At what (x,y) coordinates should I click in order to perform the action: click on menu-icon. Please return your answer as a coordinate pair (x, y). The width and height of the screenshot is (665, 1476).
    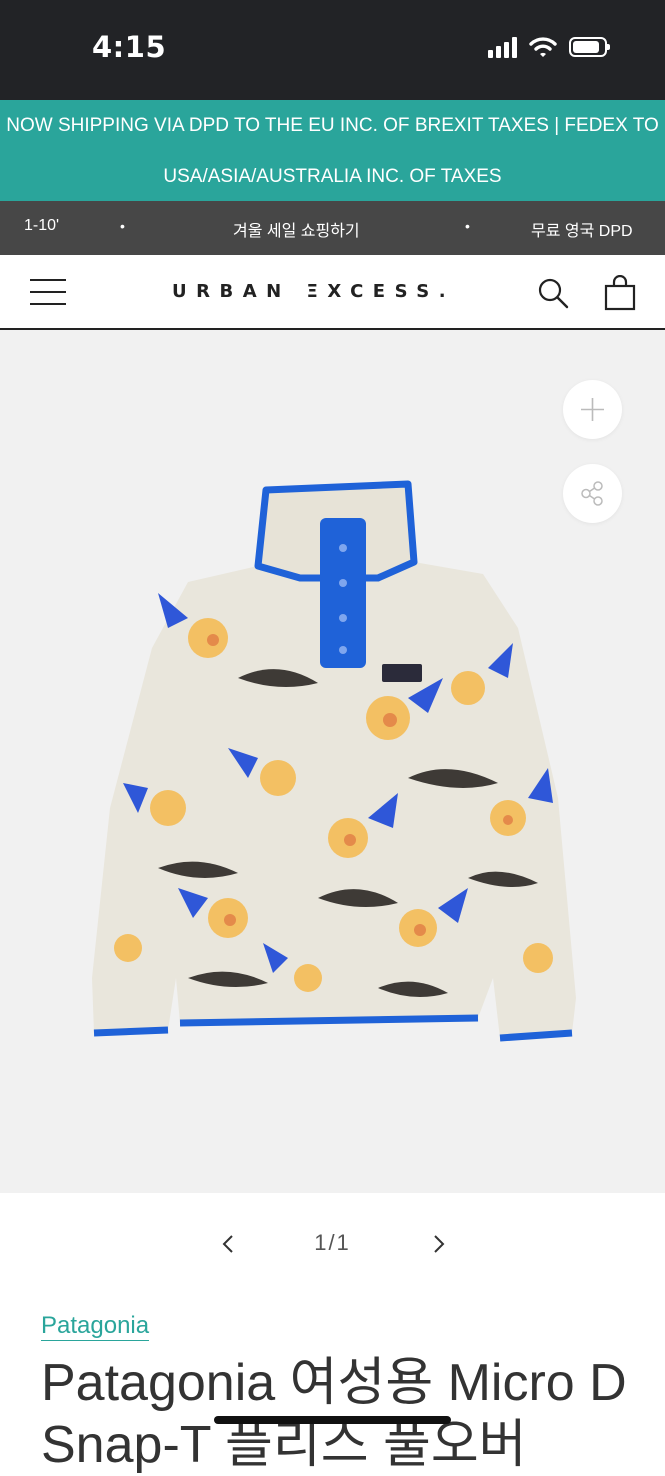
    Looking at the image, I should click on (48, 292).